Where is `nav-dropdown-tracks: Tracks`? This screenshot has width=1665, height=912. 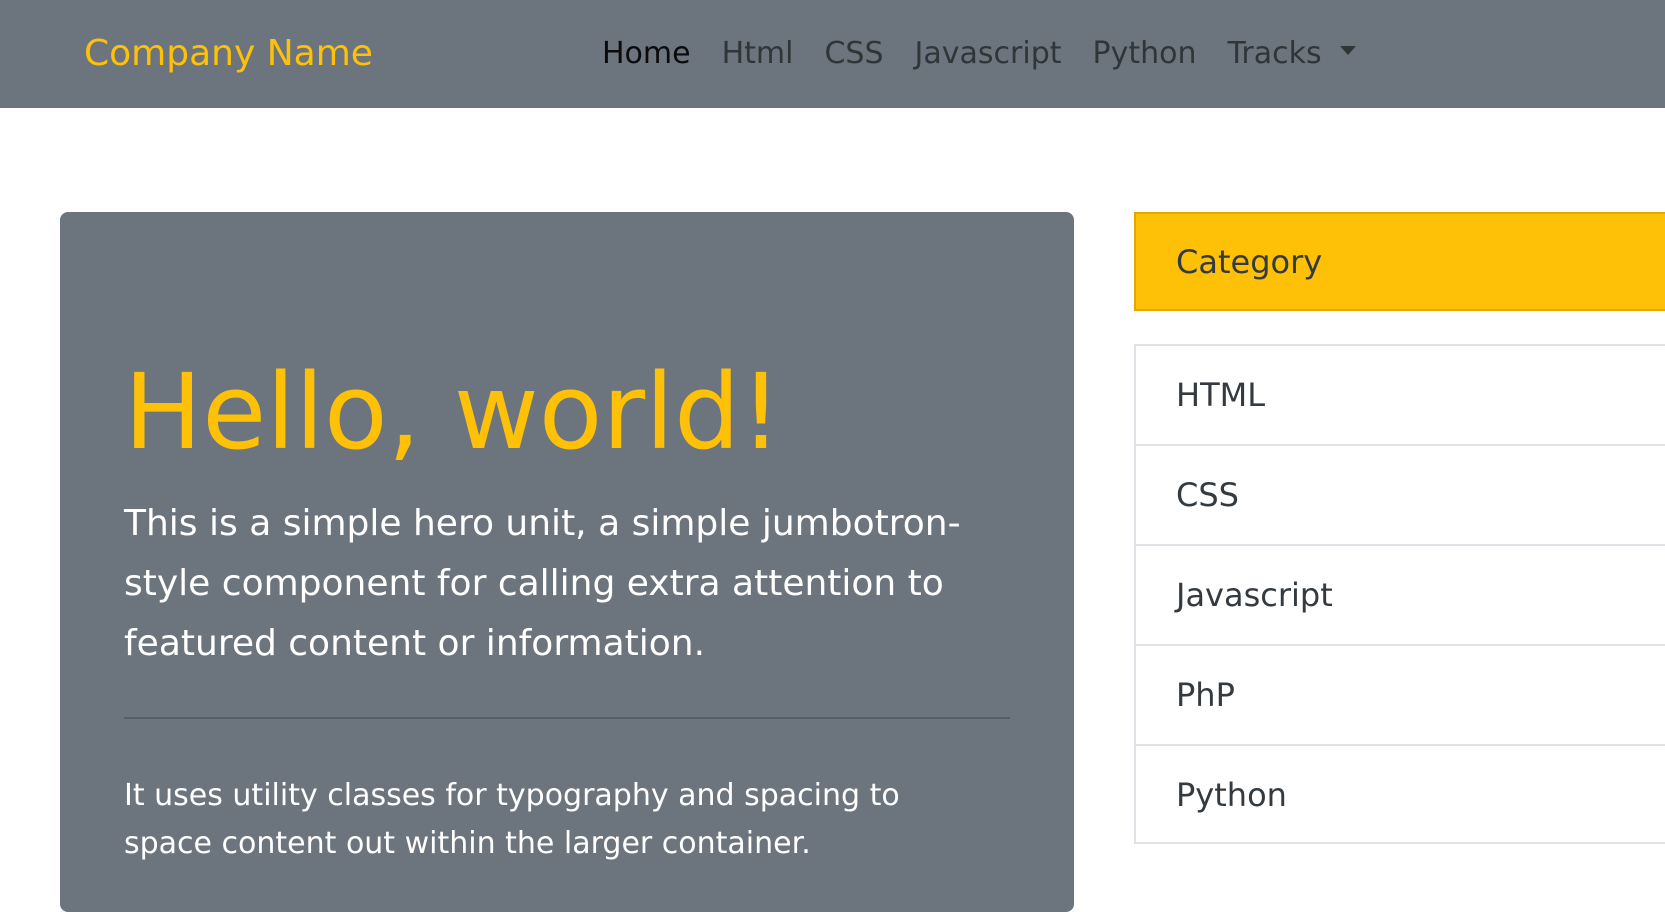
nav-dropdown-tracks: Tracks is located at coordinates (1292, 54).